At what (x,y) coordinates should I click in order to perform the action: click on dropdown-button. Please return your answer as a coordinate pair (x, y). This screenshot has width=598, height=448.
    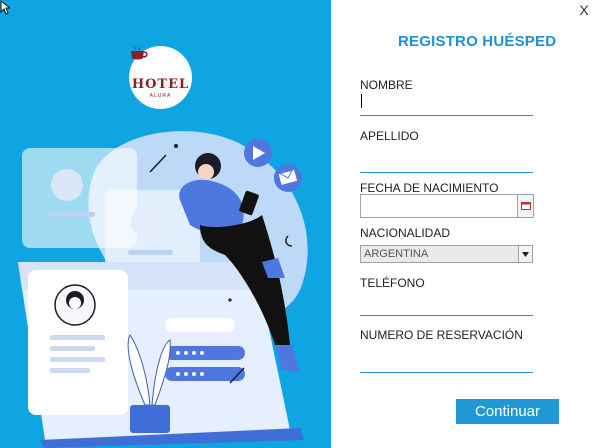
    Looking at the image, I should click on (525, 254).